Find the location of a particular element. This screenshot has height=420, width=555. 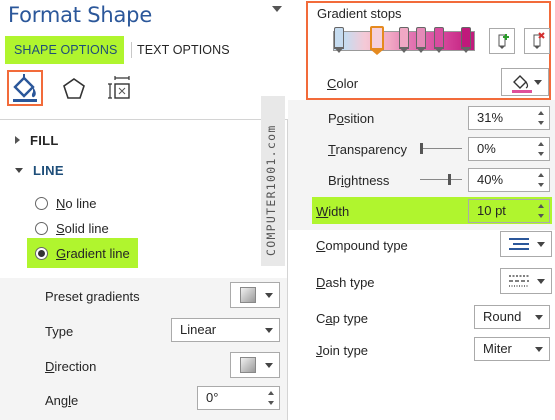

fill-line-icon is located at coordinates (25, 88).